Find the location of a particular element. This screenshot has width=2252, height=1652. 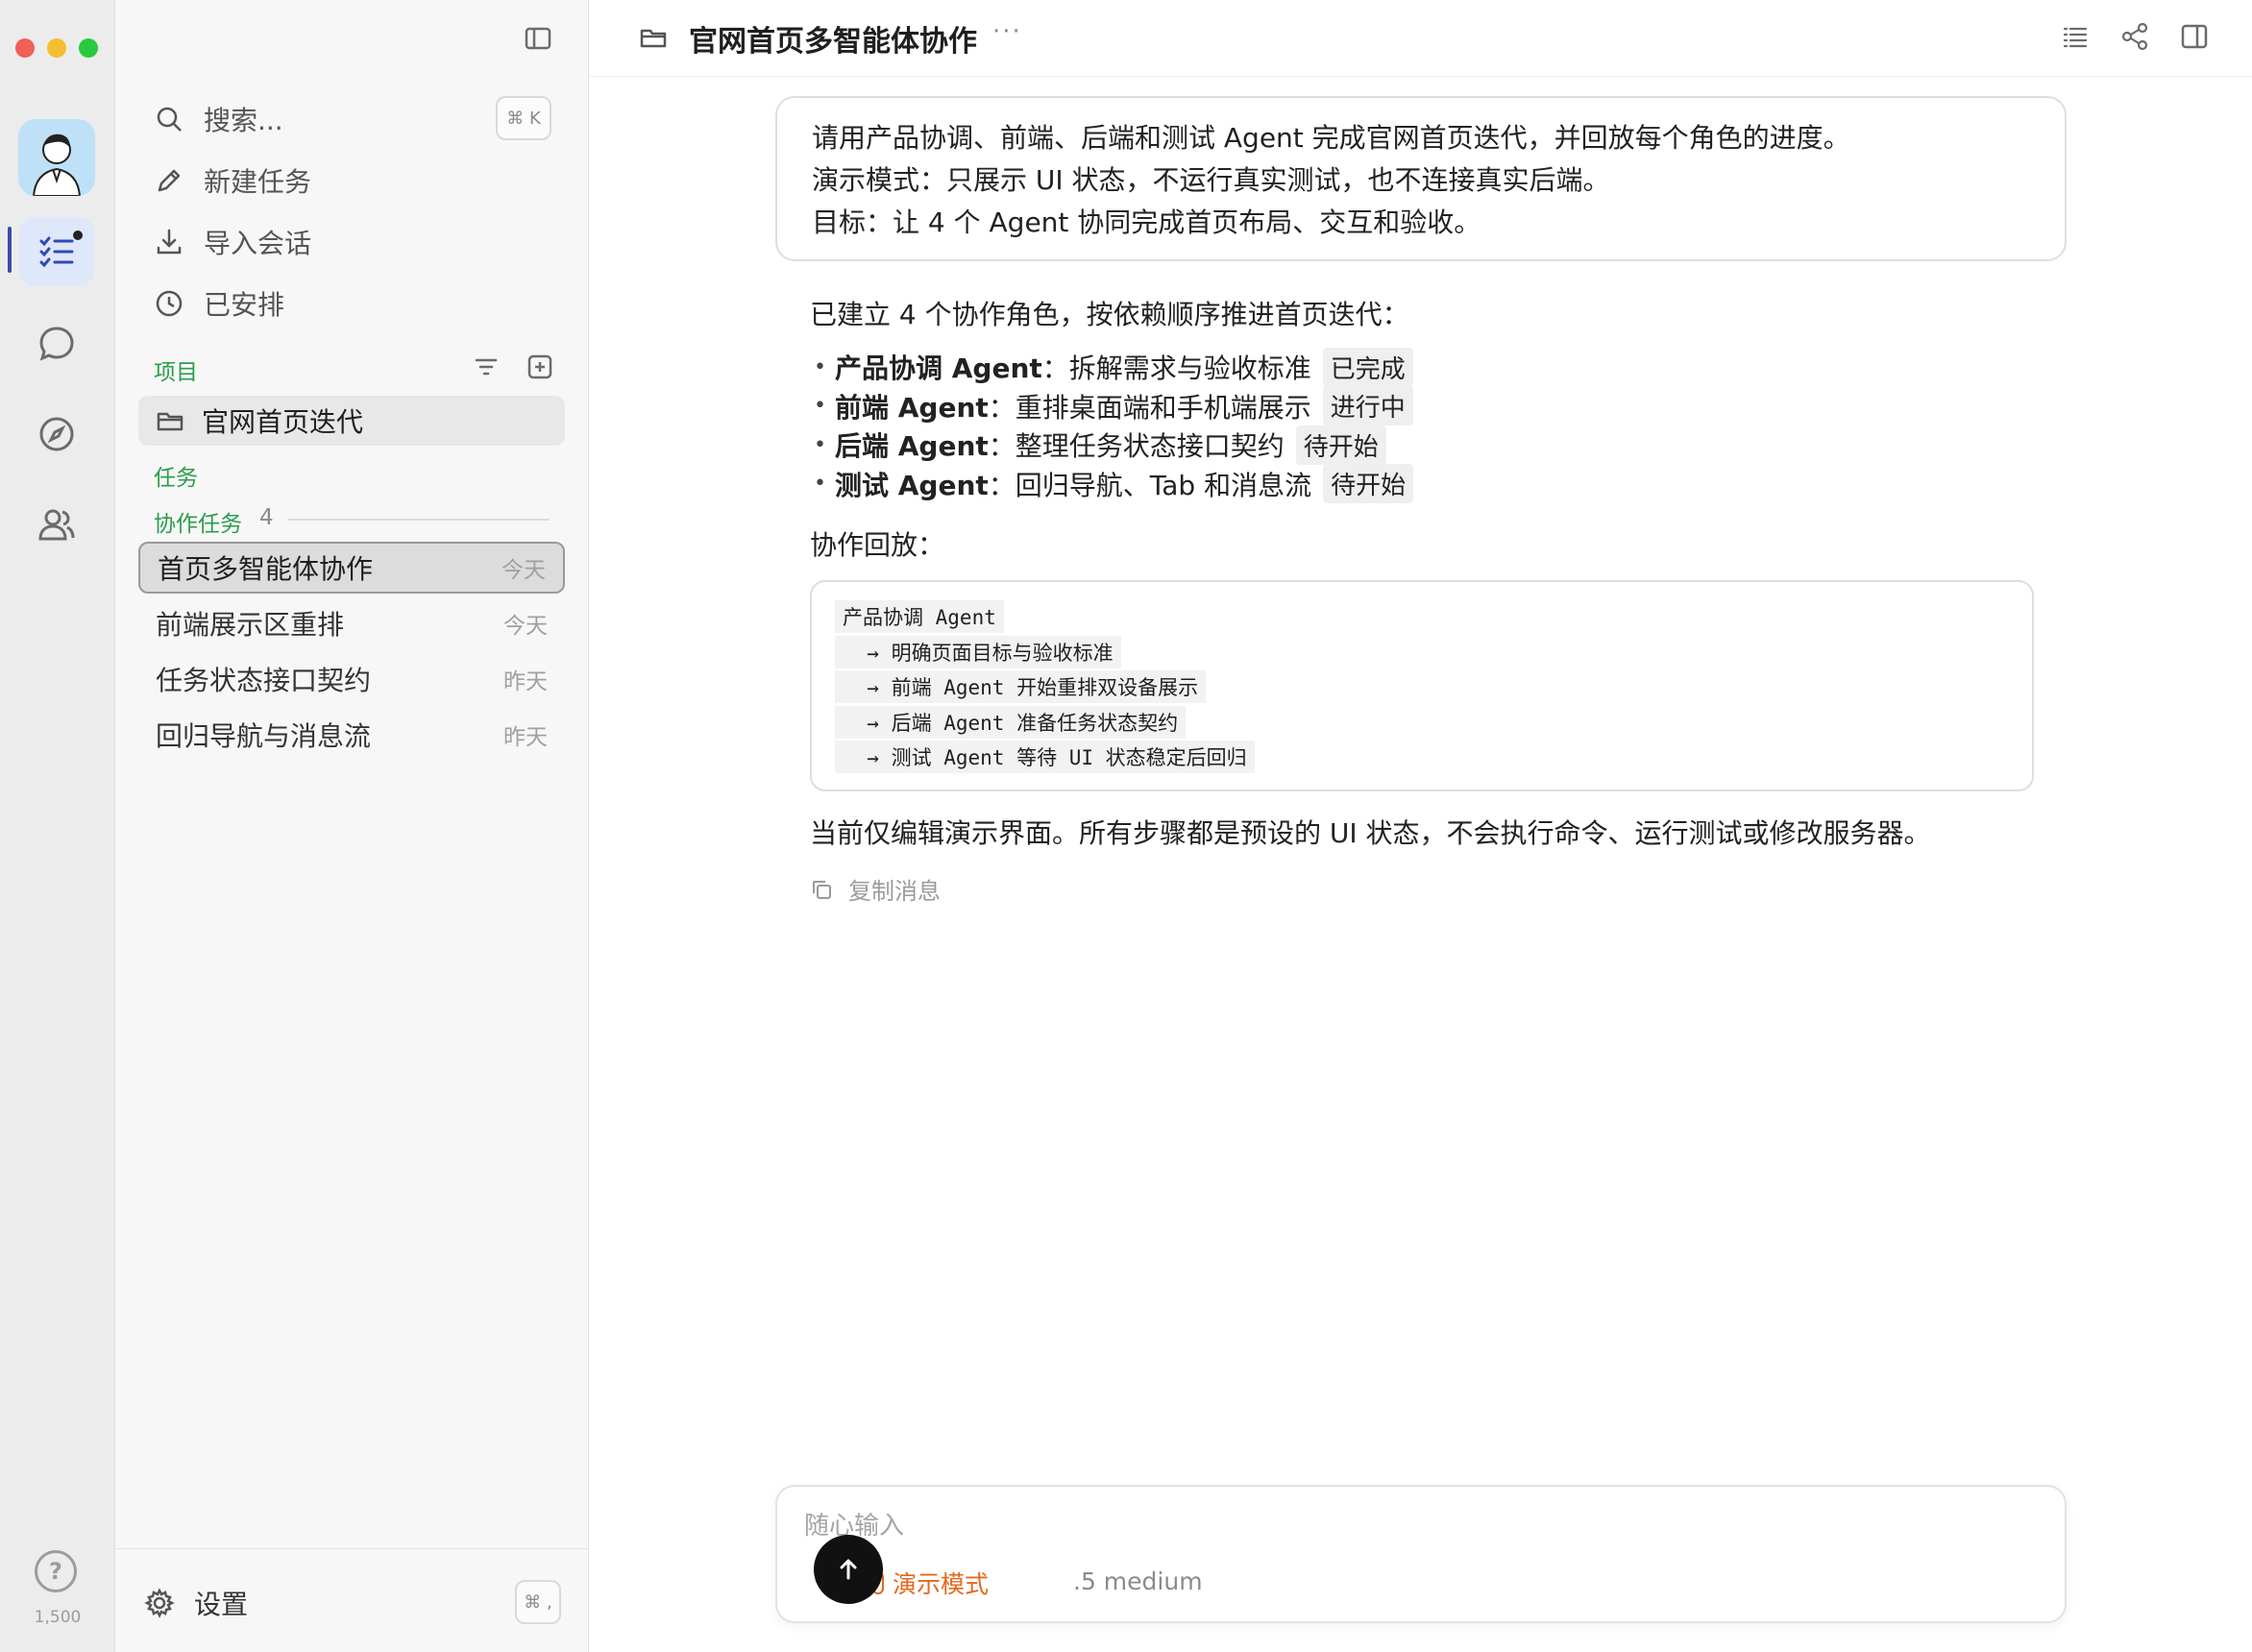

search-shortcut: ⌘ K is located at coordinates (523, 118).